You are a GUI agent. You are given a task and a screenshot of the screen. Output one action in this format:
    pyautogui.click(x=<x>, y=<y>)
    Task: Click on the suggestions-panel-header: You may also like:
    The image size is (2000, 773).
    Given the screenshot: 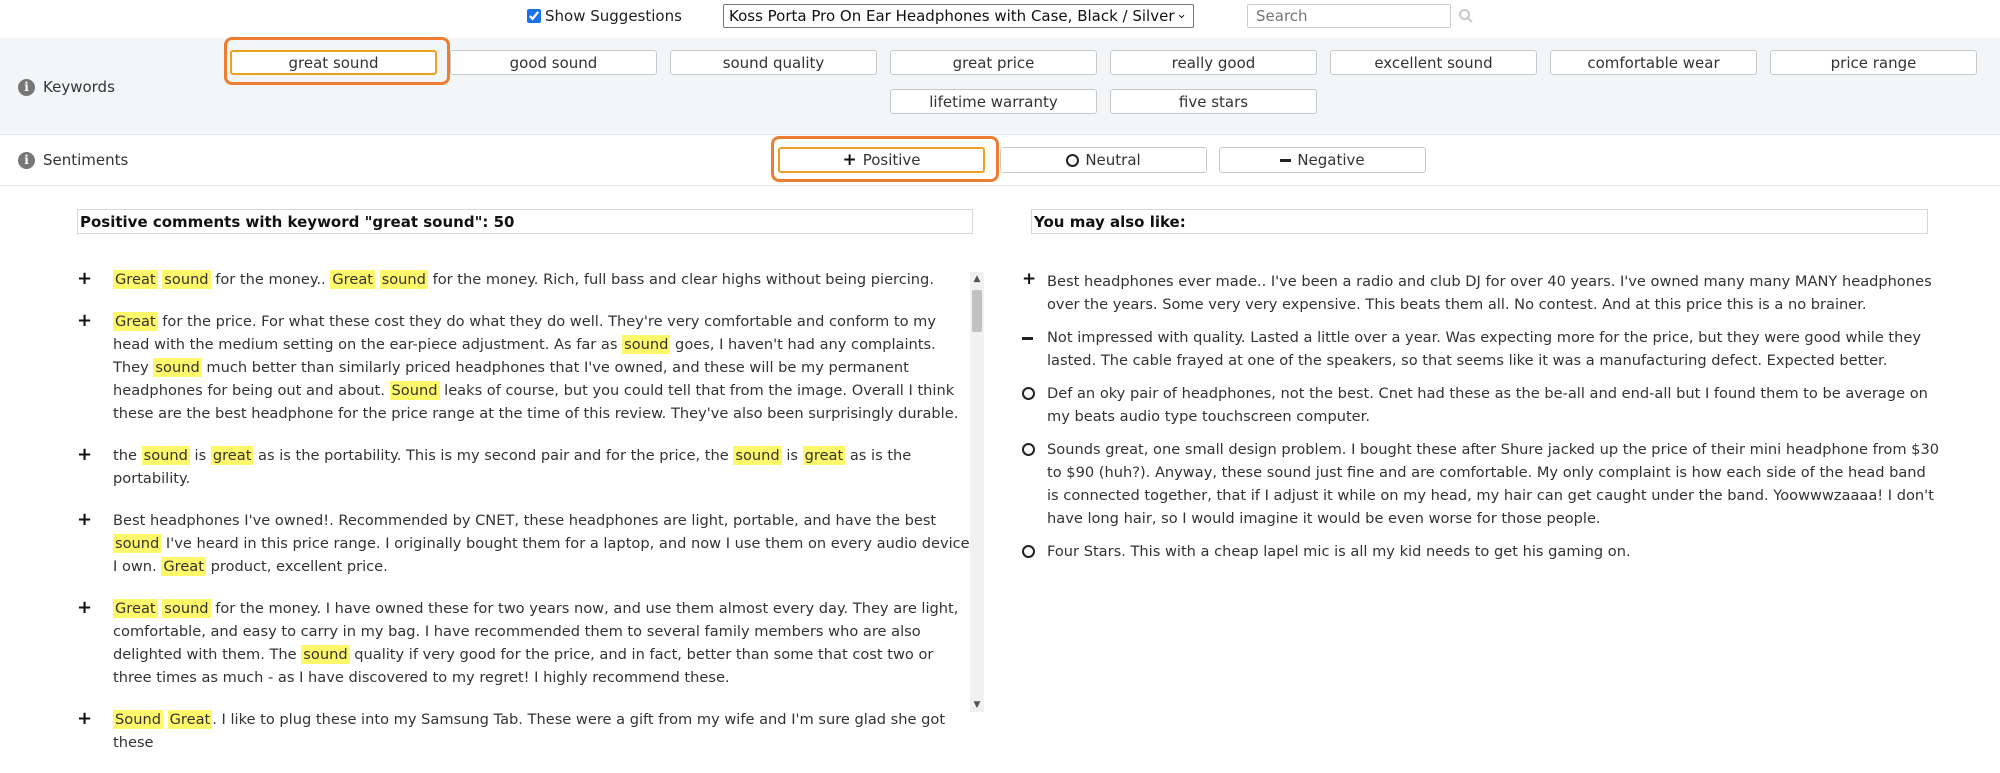 What is the action you would take?
    pyautogui.click(x=1479, y=221)
    